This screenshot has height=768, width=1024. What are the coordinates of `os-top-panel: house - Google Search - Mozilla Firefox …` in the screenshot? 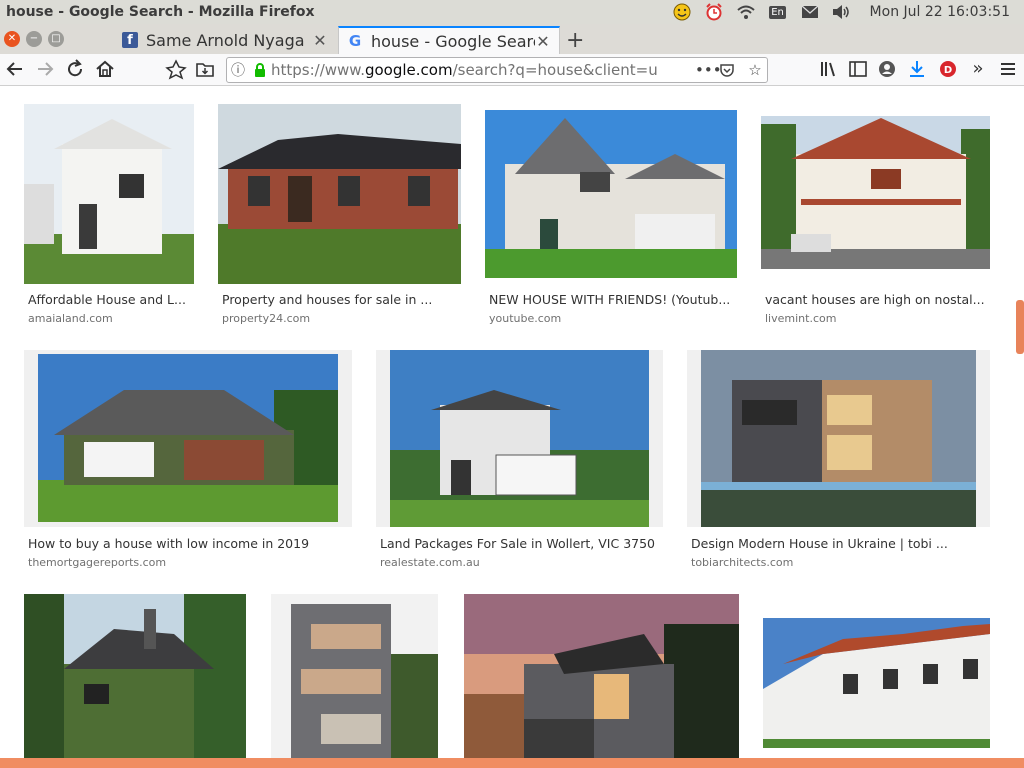 It's located at (512, 12).